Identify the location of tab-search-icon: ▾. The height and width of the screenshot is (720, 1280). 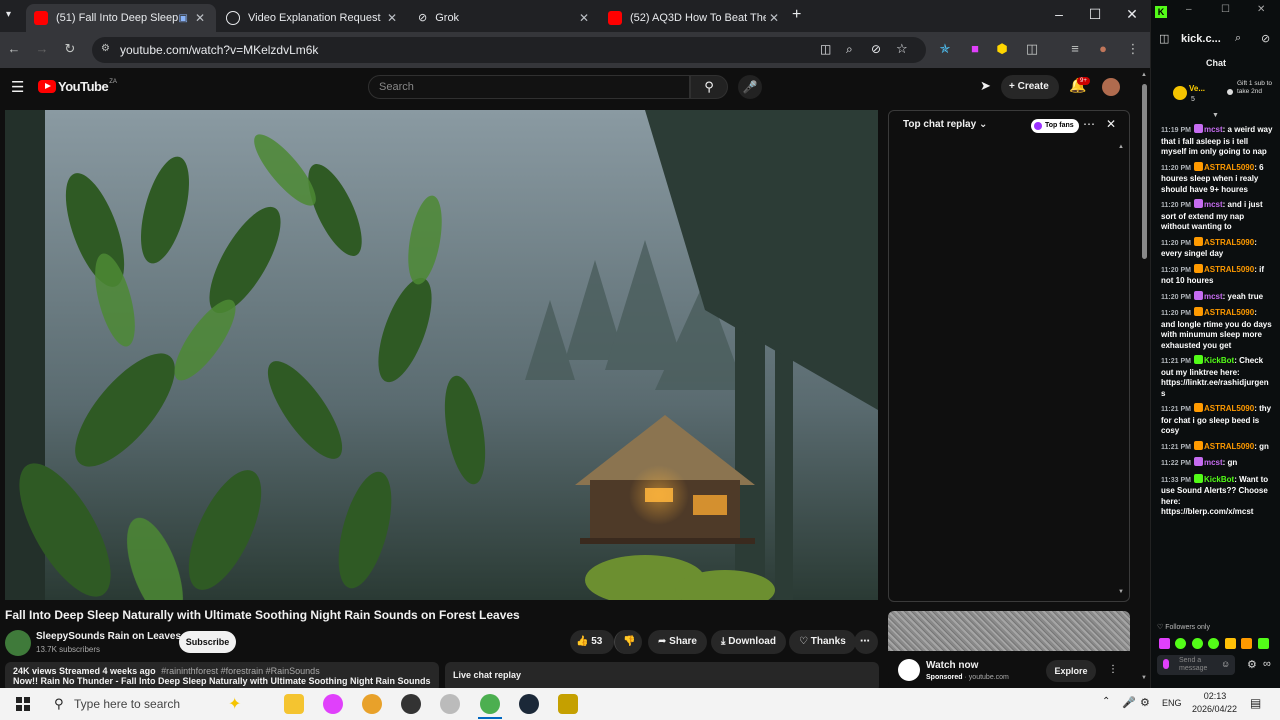
(8, 14).